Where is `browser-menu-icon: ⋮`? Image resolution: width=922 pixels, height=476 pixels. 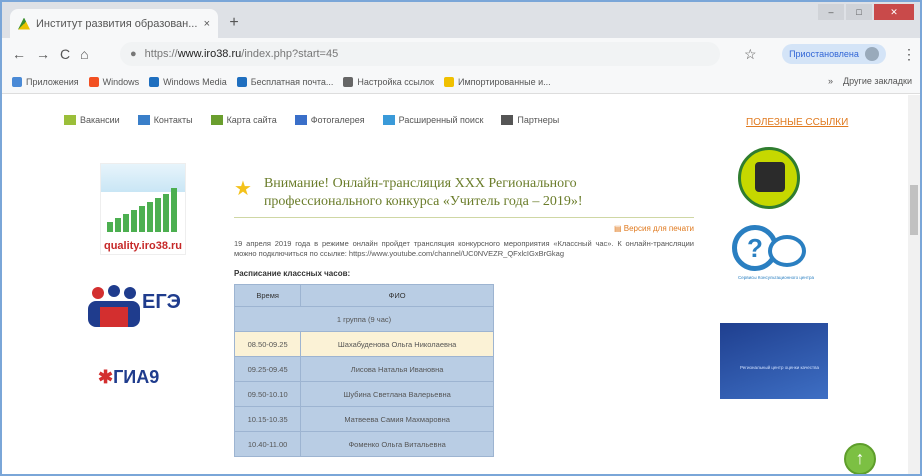 browser-menu-icon: ⋮ is located at coordinates (909, 54).